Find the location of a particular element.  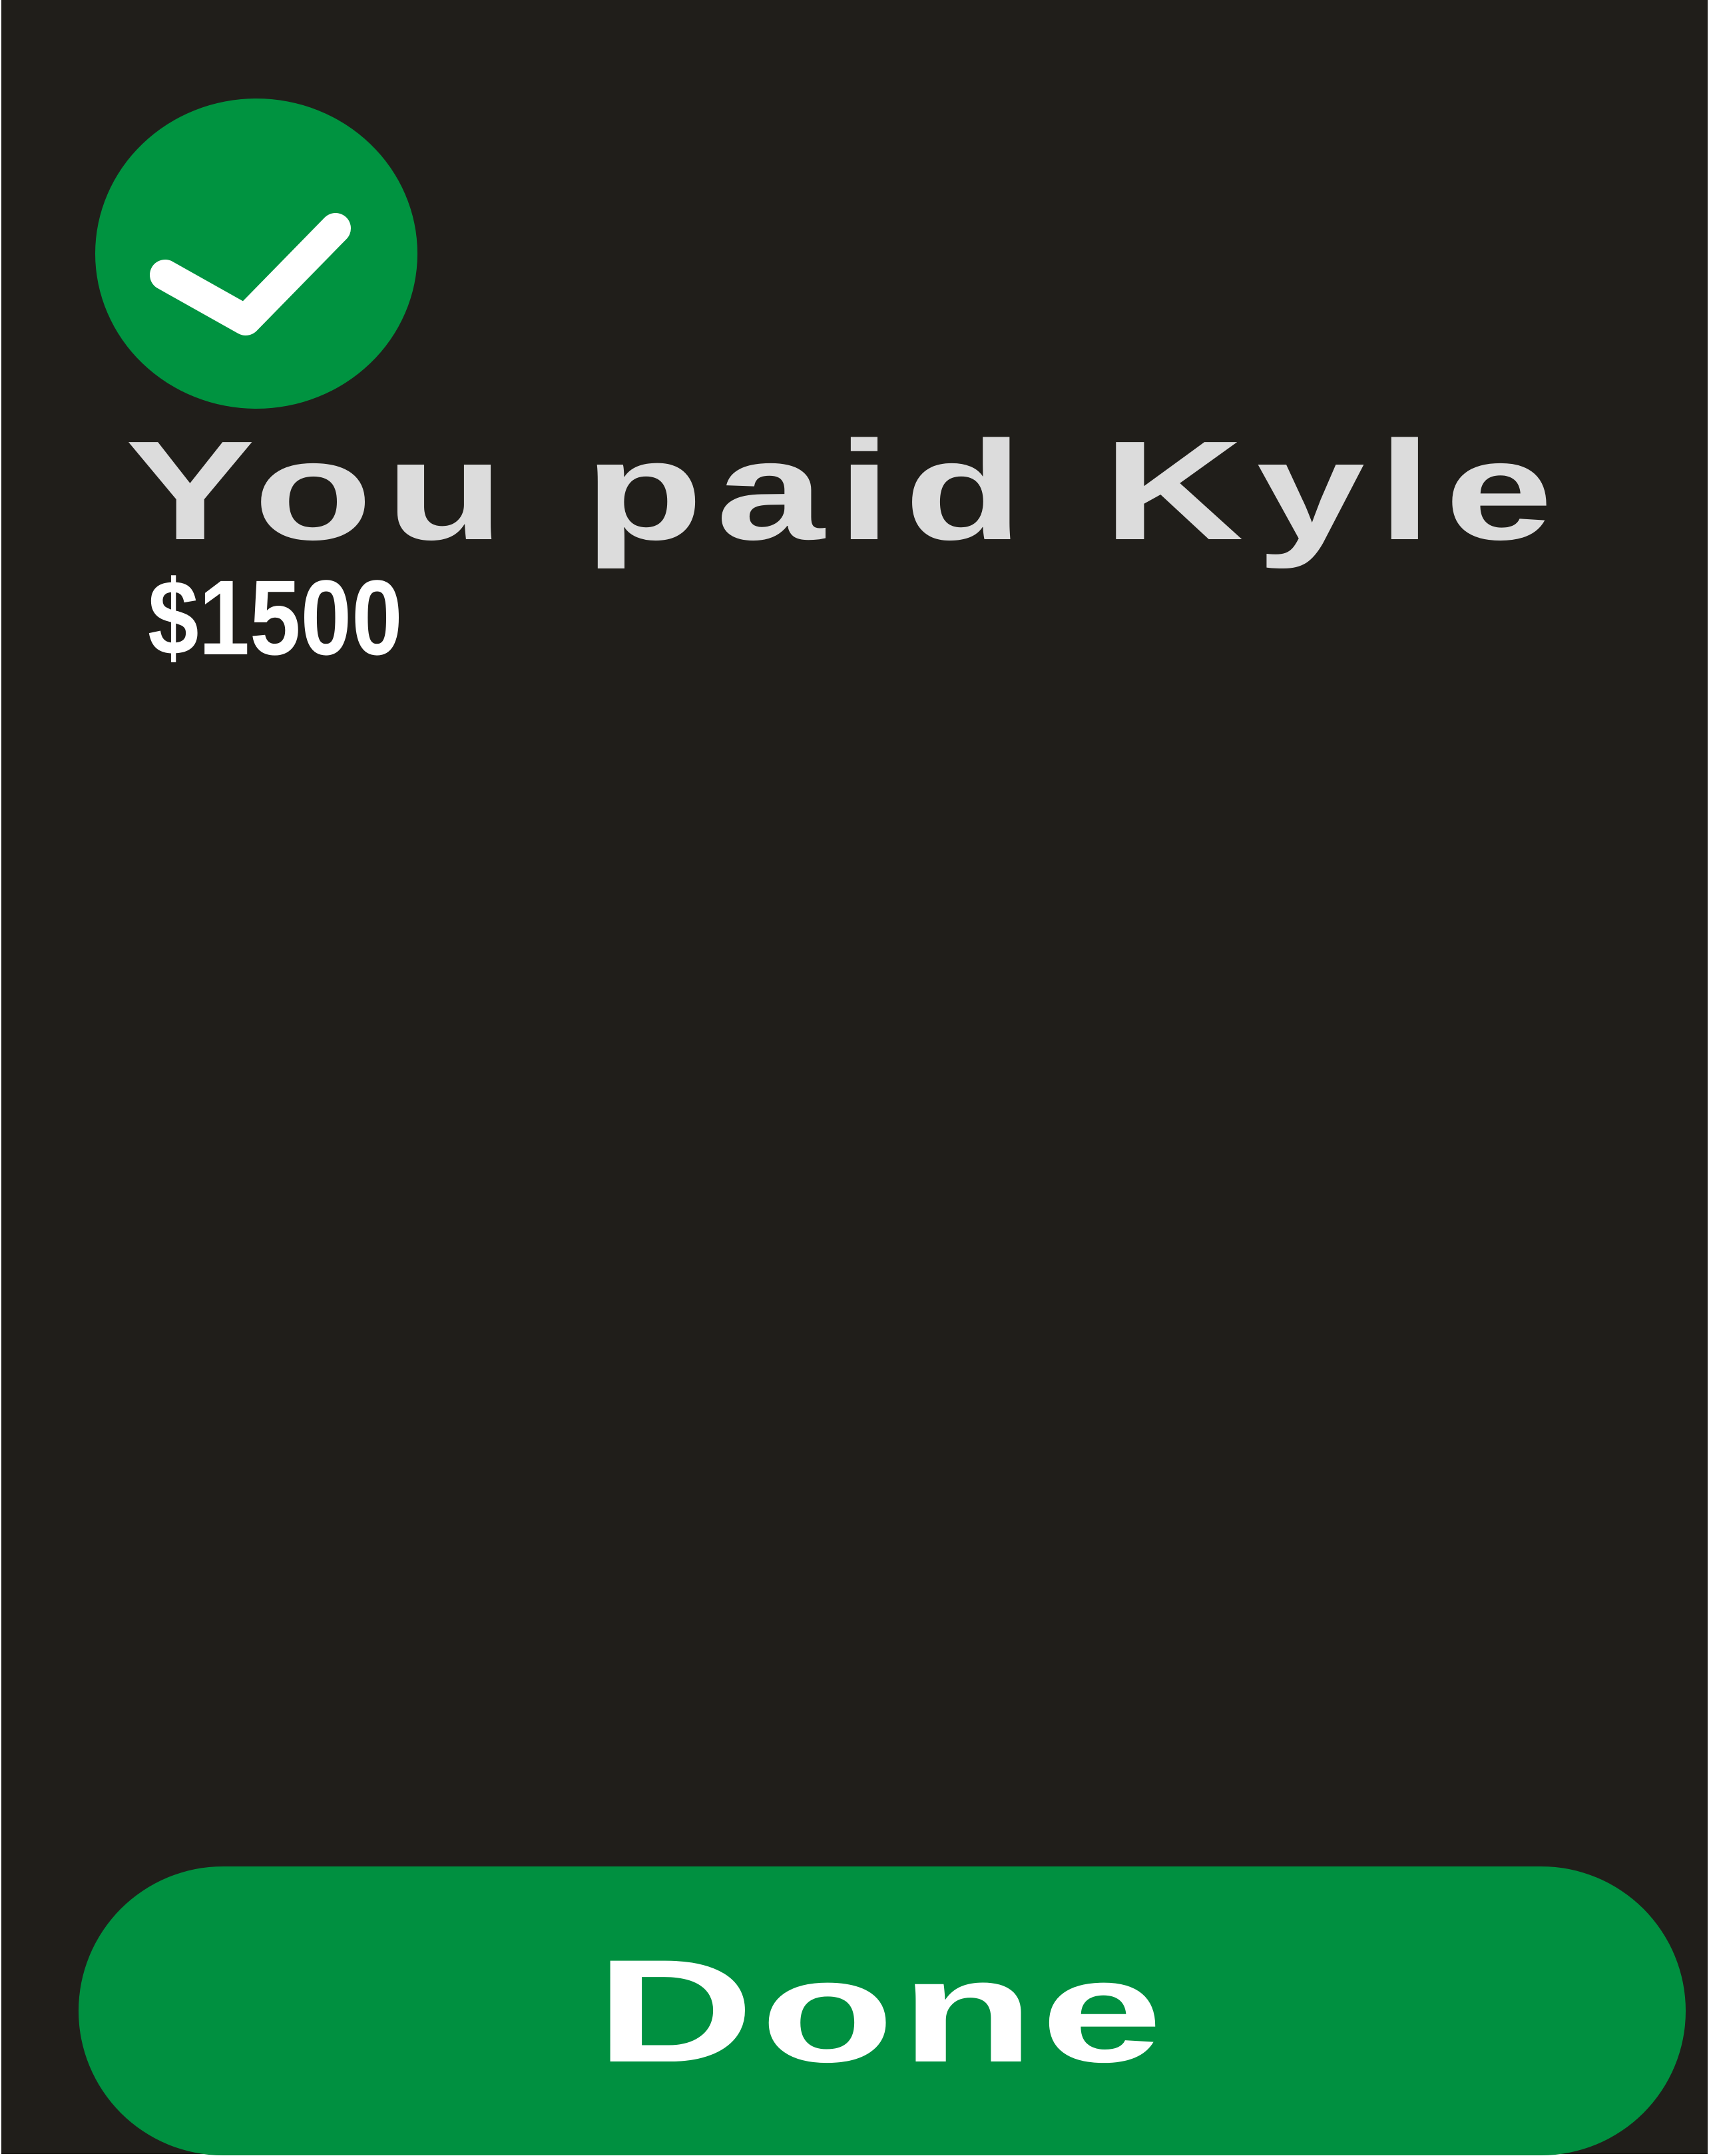

done-button-label: Done is located at coordinates (882, 2010).